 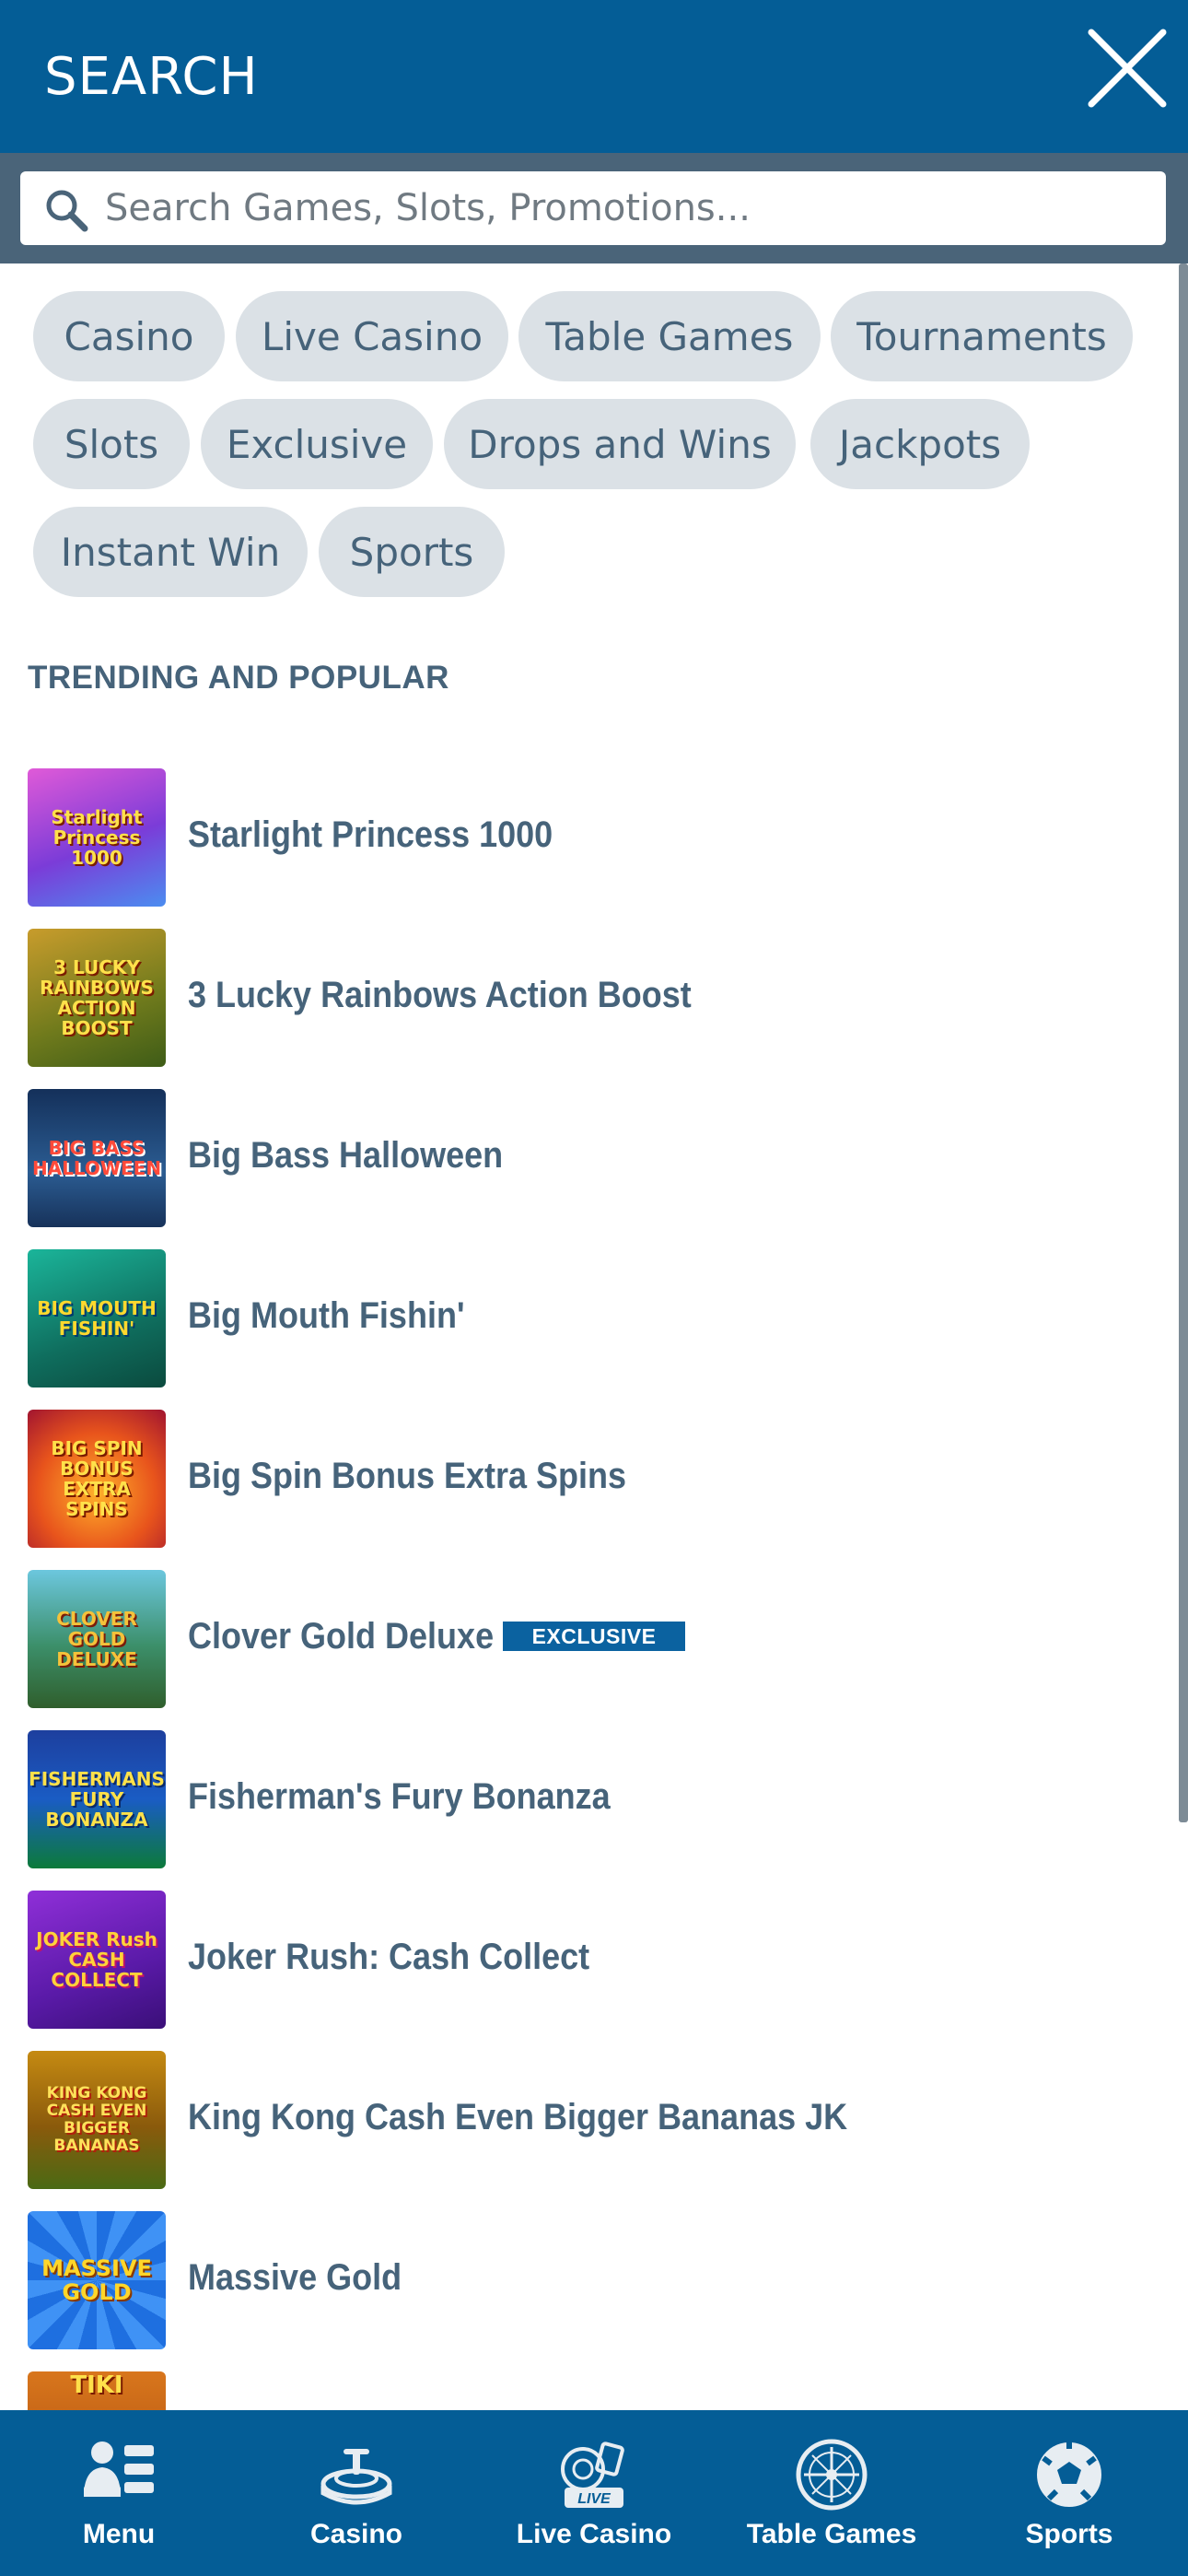 I want to click on chip-jackpots: Jackpots, so click(x=920, y=444).